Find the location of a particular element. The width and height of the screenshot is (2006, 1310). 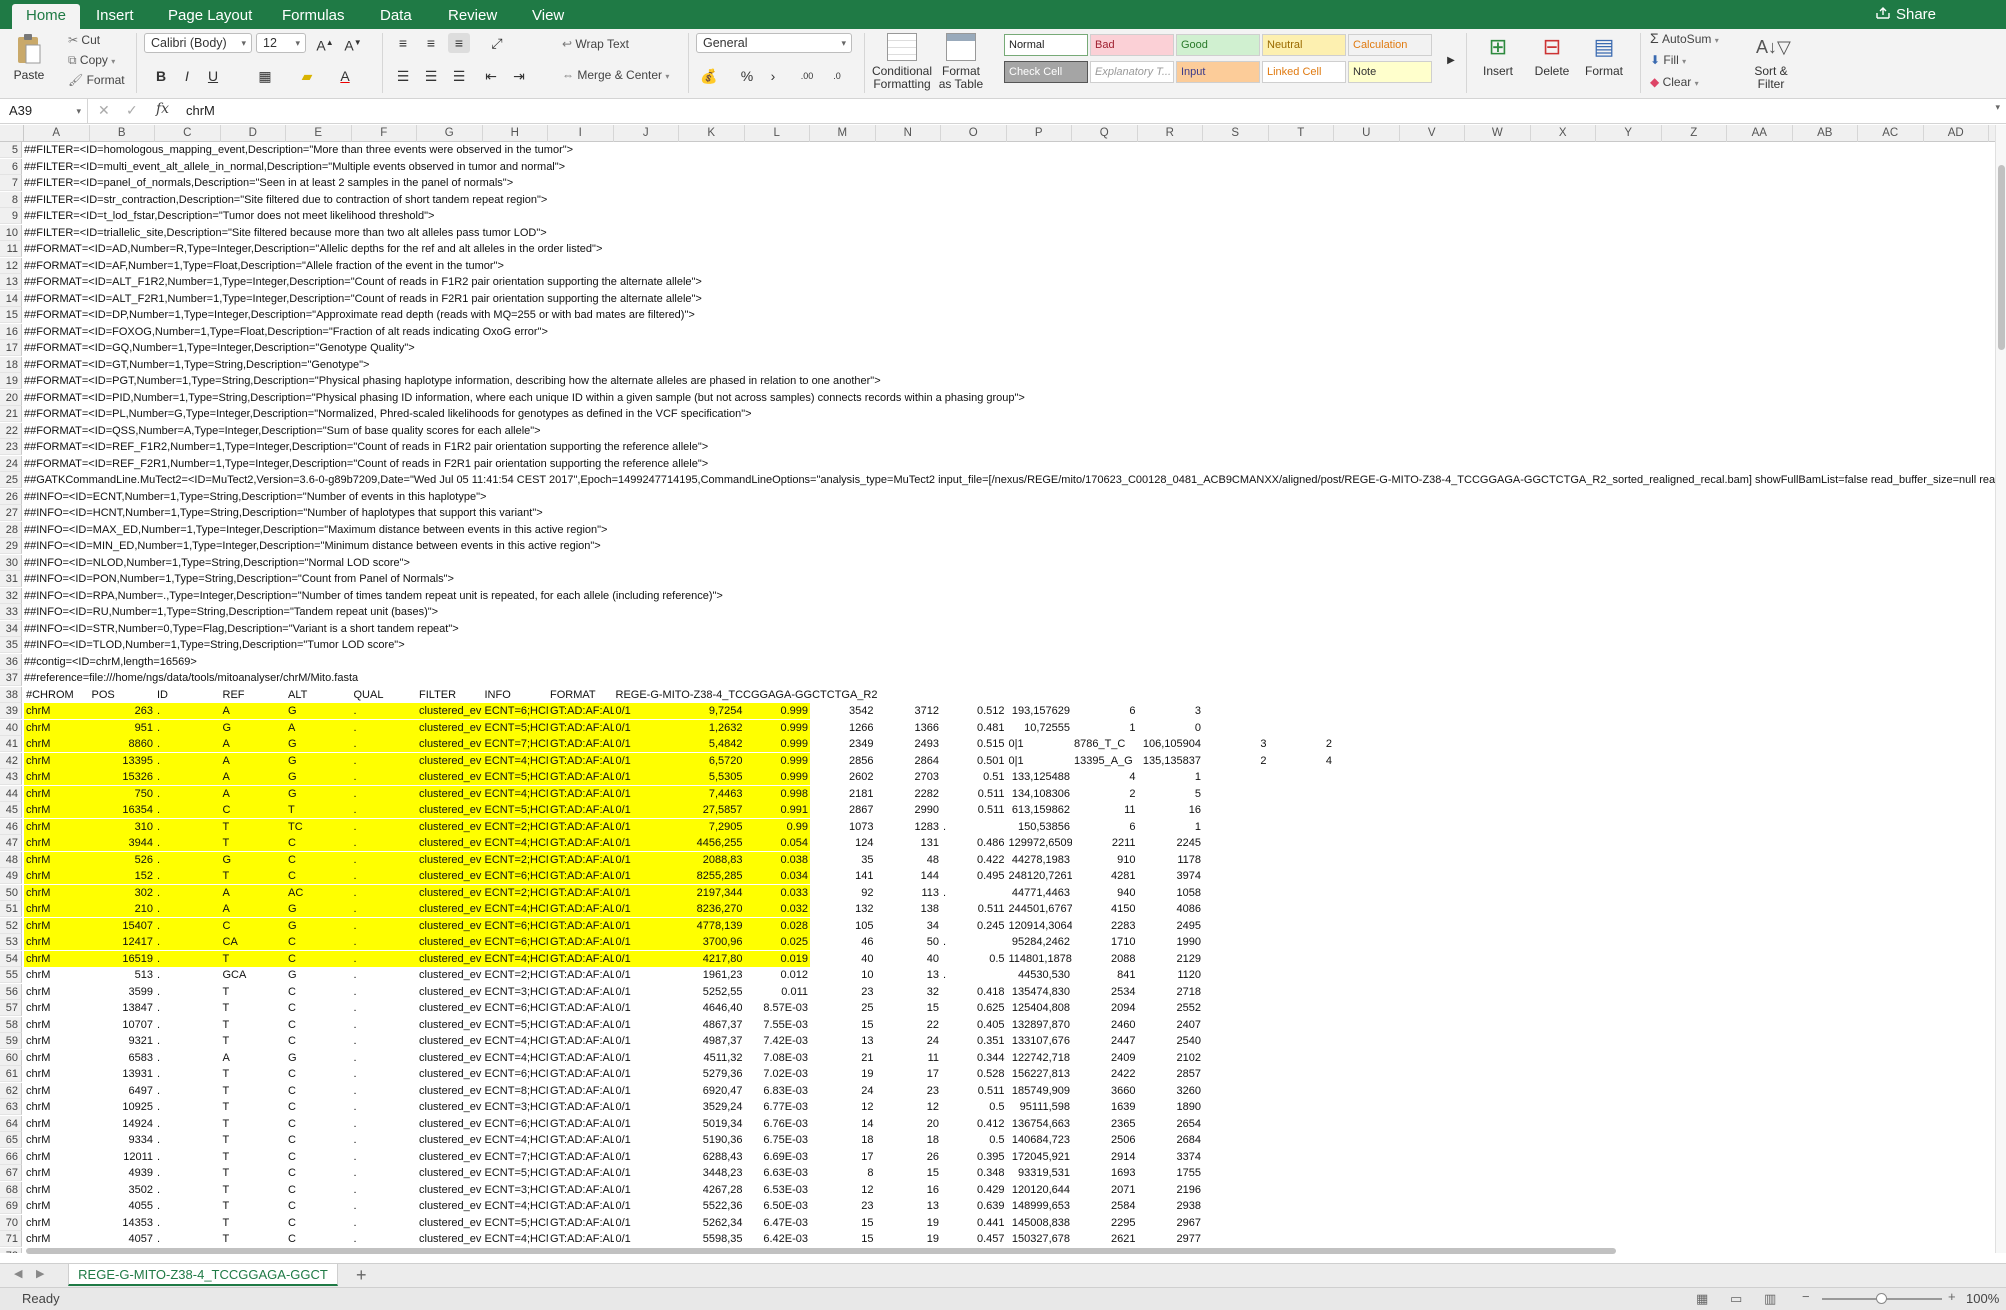

cell: 3 is located at coordinates (1171, 711).